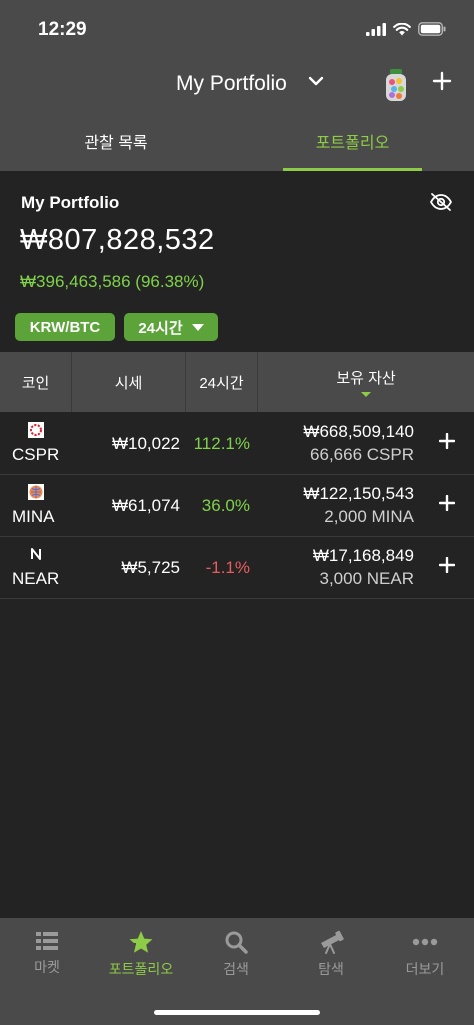 The width and height of the screenshot is (474, 1025). Describe the element at coordinates (141, 955) in the screenshot. I see `nav-portfolio: 포트폴리오` at that location.